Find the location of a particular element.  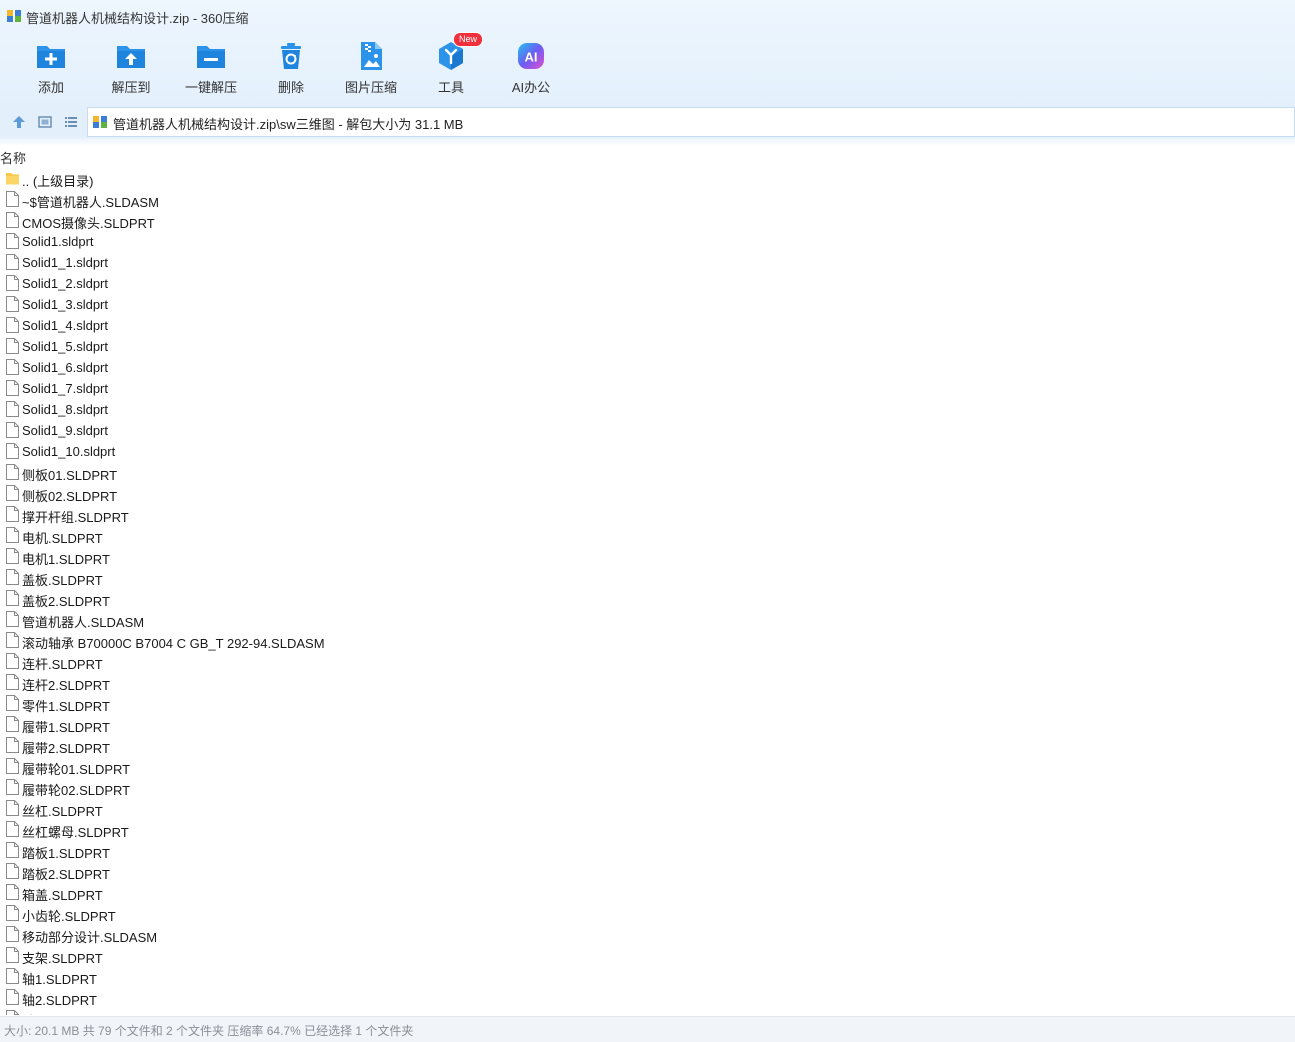

file-row: Solid1_6.sldprt is located at coordinates (647, 367).